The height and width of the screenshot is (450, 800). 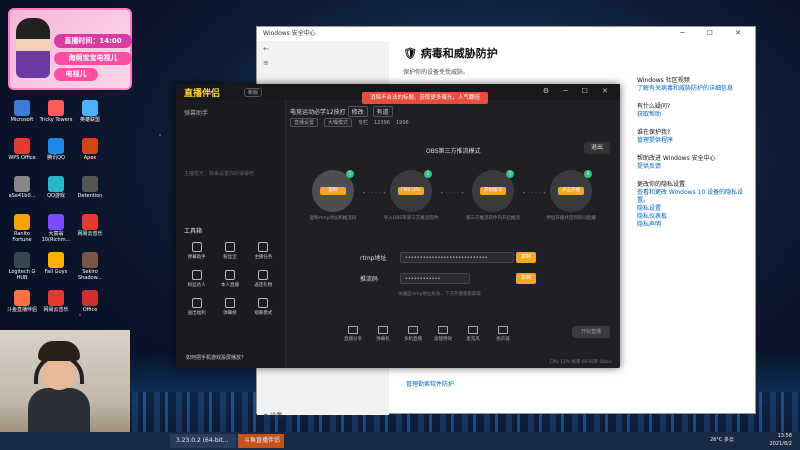 I want to click on settings-link: ⚙ 设置, so click(x=272, y=415).